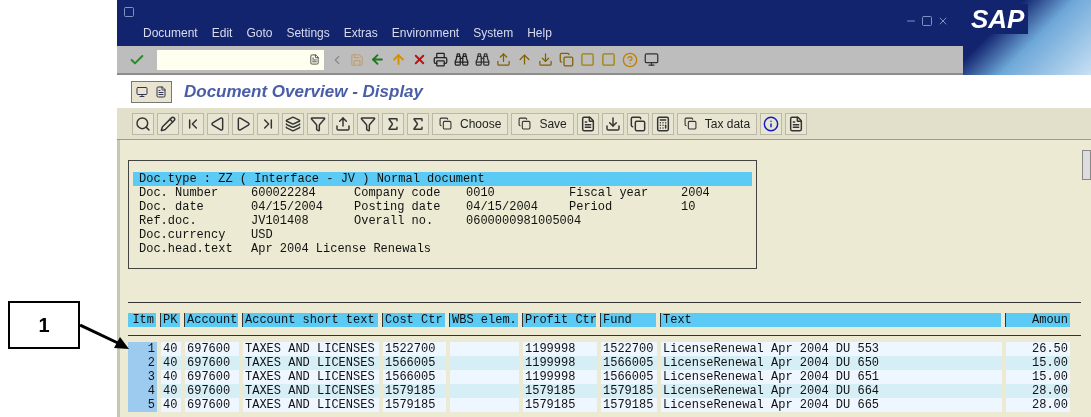 The height and width of the screenshot is (417, 1091). What do you see at coordinates (105, 337) in the screenshot?
I see `callout-arrow` at bounding box center [105, 337].